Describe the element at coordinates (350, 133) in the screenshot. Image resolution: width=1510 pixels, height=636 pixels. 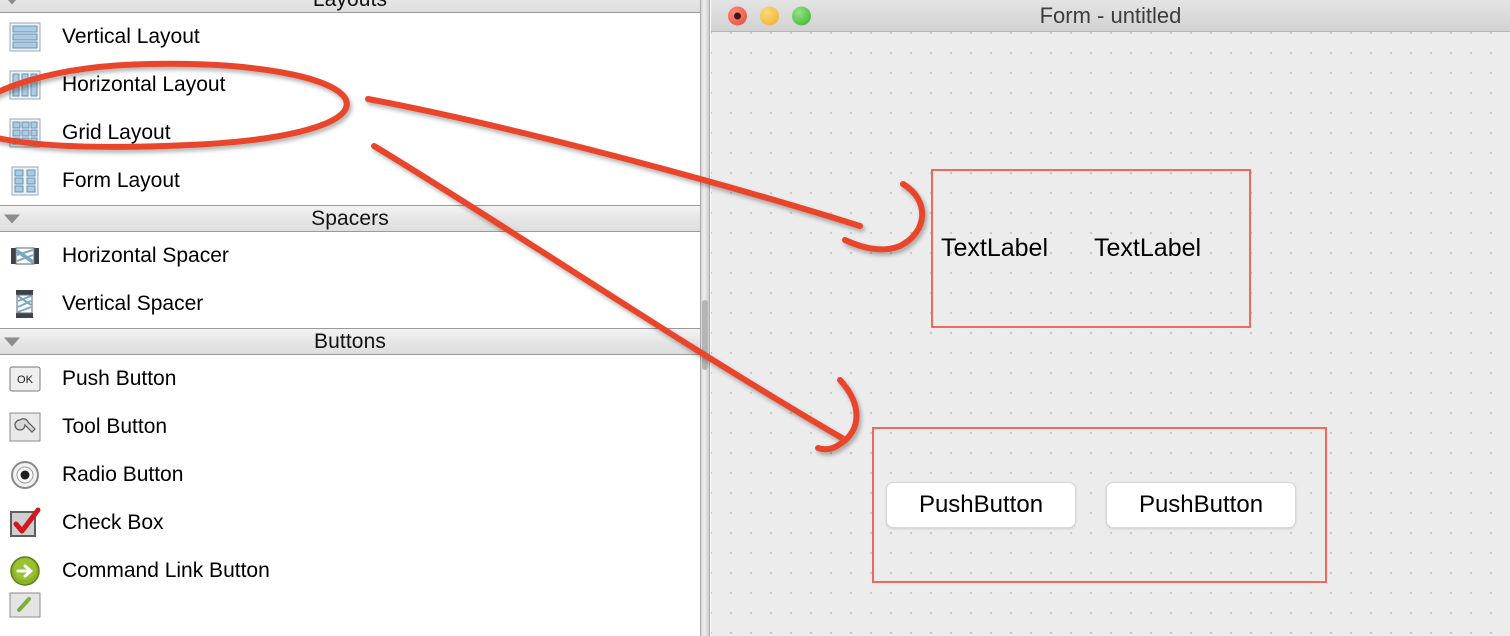
I see `widget-item-grid-layout: Grid Layout` at that location.